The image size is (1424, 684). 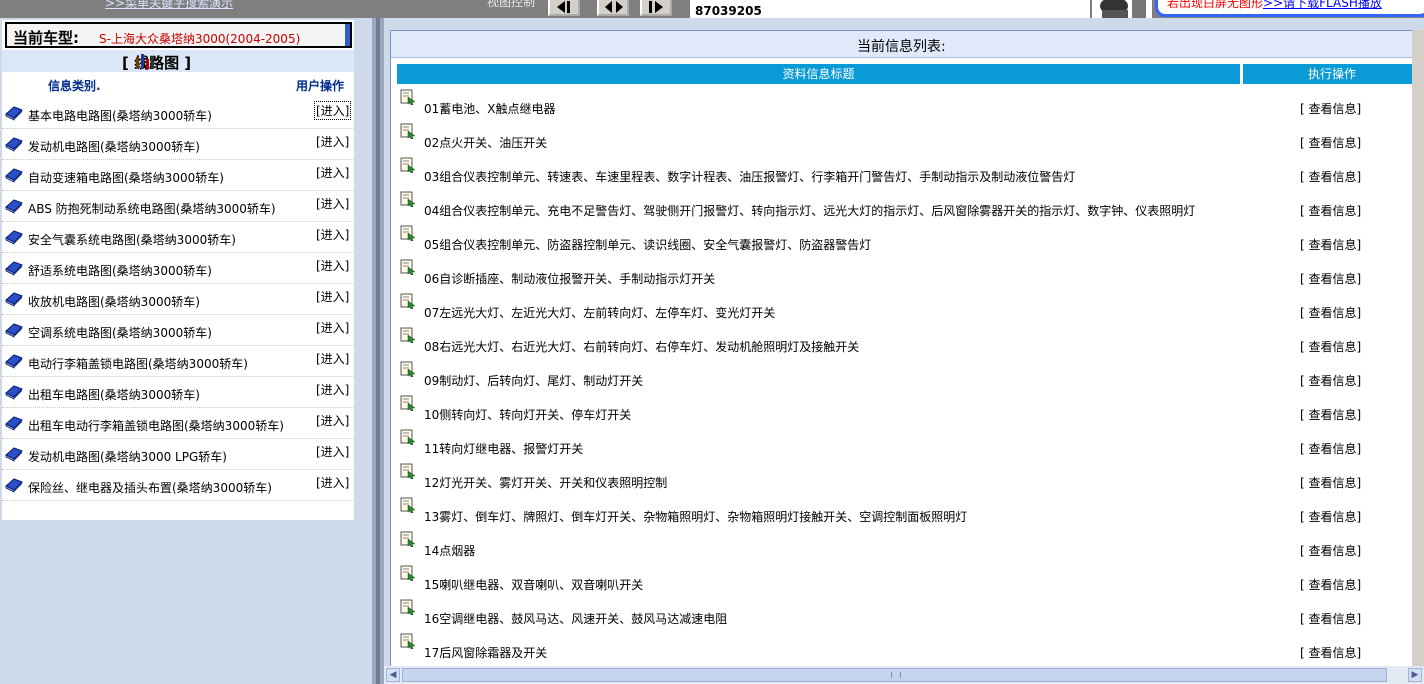 What do you see at coordinates (150, 487) in the screenshot?
I see `category-item-label: 保险丝、继电器及插头布置(桑塔纳3000轿车)` at bounding box center [150, 487].